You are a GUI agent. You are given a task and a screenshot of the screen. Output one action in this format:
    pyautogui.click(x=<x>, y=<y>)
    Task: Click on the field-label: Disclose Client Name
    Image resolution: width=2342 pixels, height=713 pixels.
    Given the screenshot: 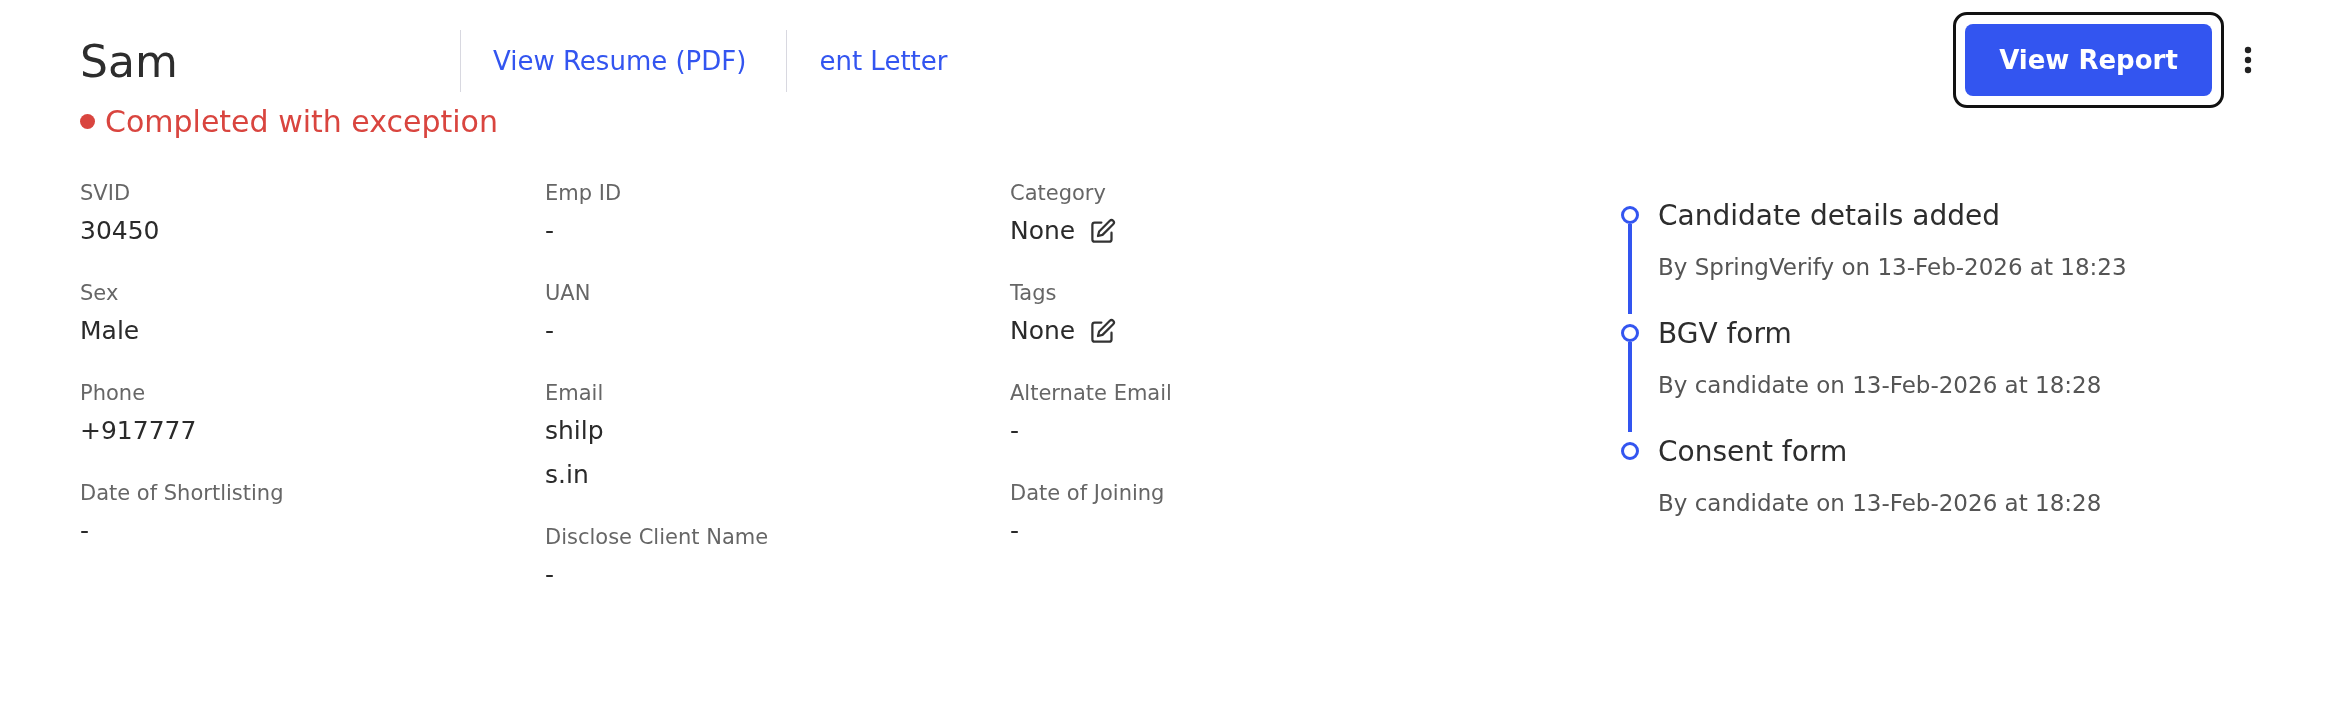 What is the action you would take?
    pyautogui.click(x=657, y=537)
    